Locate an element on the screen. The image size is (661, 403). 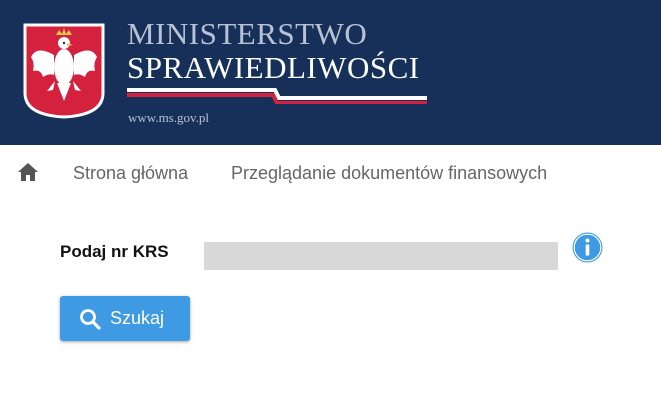
ministry-name-line1: MINISTERSTWO is located at coordinates (247, 33).